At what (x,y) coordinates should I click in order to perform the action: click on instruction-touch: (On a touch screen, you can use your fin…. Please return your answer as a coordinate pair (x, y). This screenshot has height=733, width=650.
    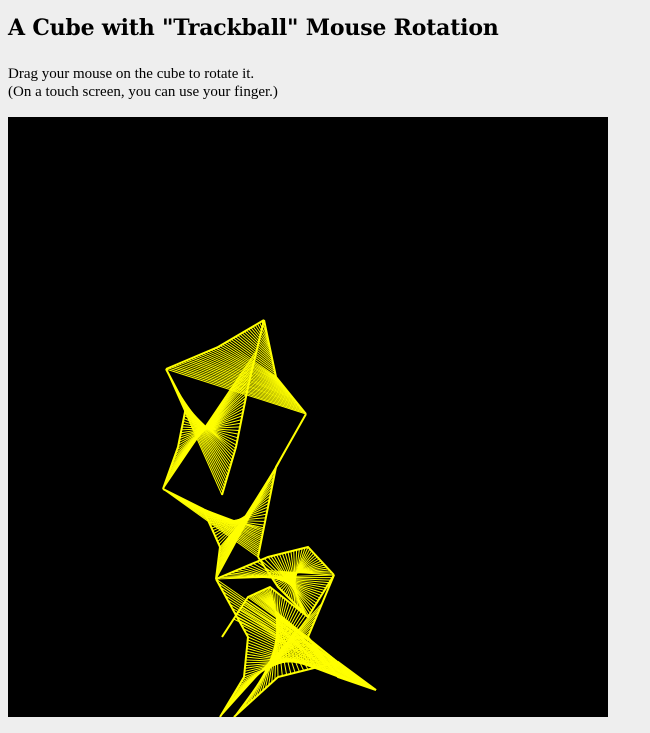
    Looking at the image, I should click on (143, 92).